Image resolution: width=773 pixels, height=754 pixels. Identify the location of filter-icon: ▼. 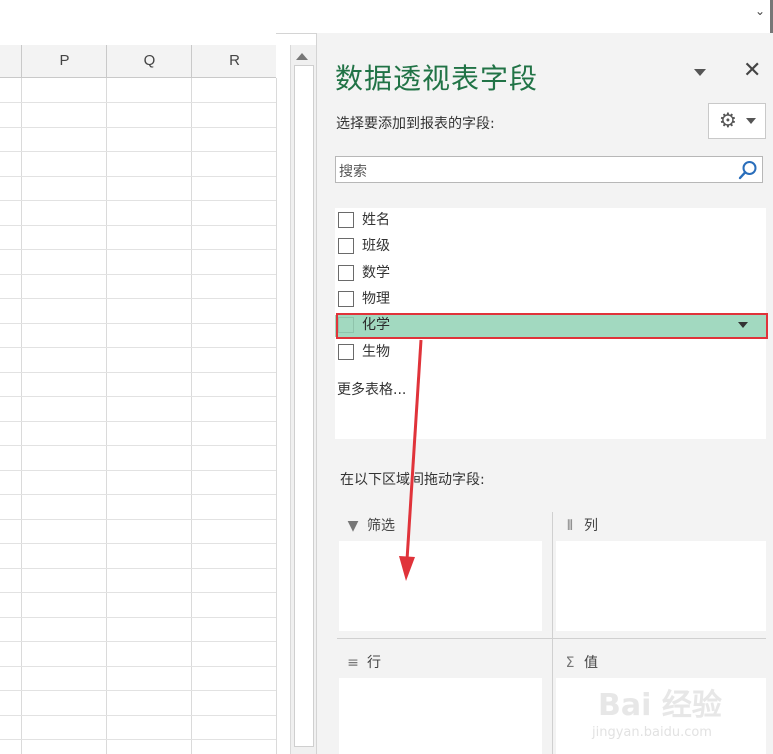
(353, 526).